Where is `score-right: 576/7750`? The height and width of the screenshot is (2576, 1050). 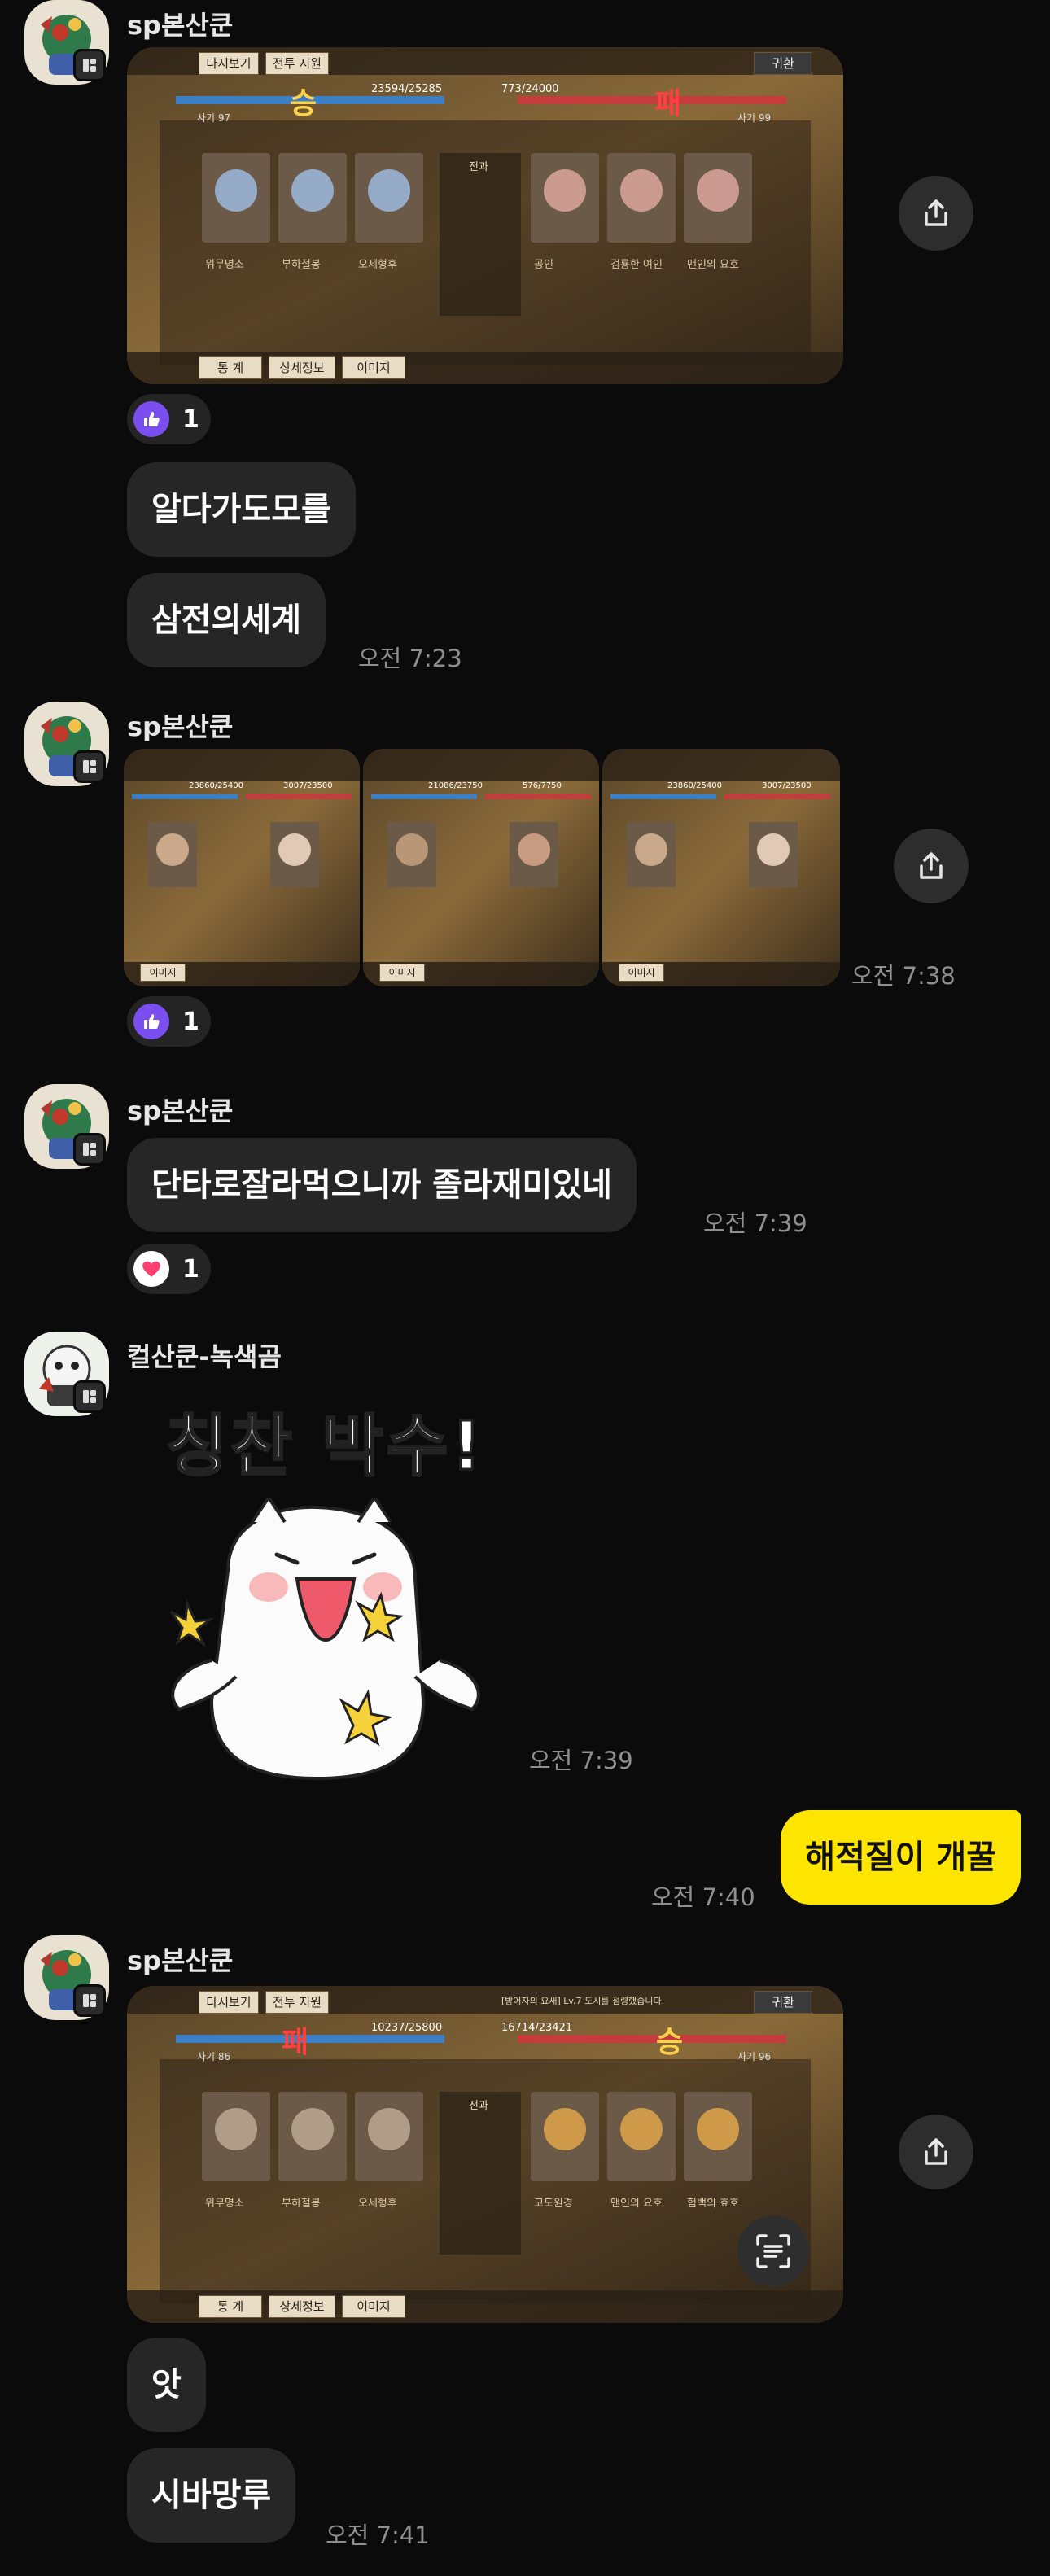
score-right: 576/7750 is located at coordinates (542, 785).